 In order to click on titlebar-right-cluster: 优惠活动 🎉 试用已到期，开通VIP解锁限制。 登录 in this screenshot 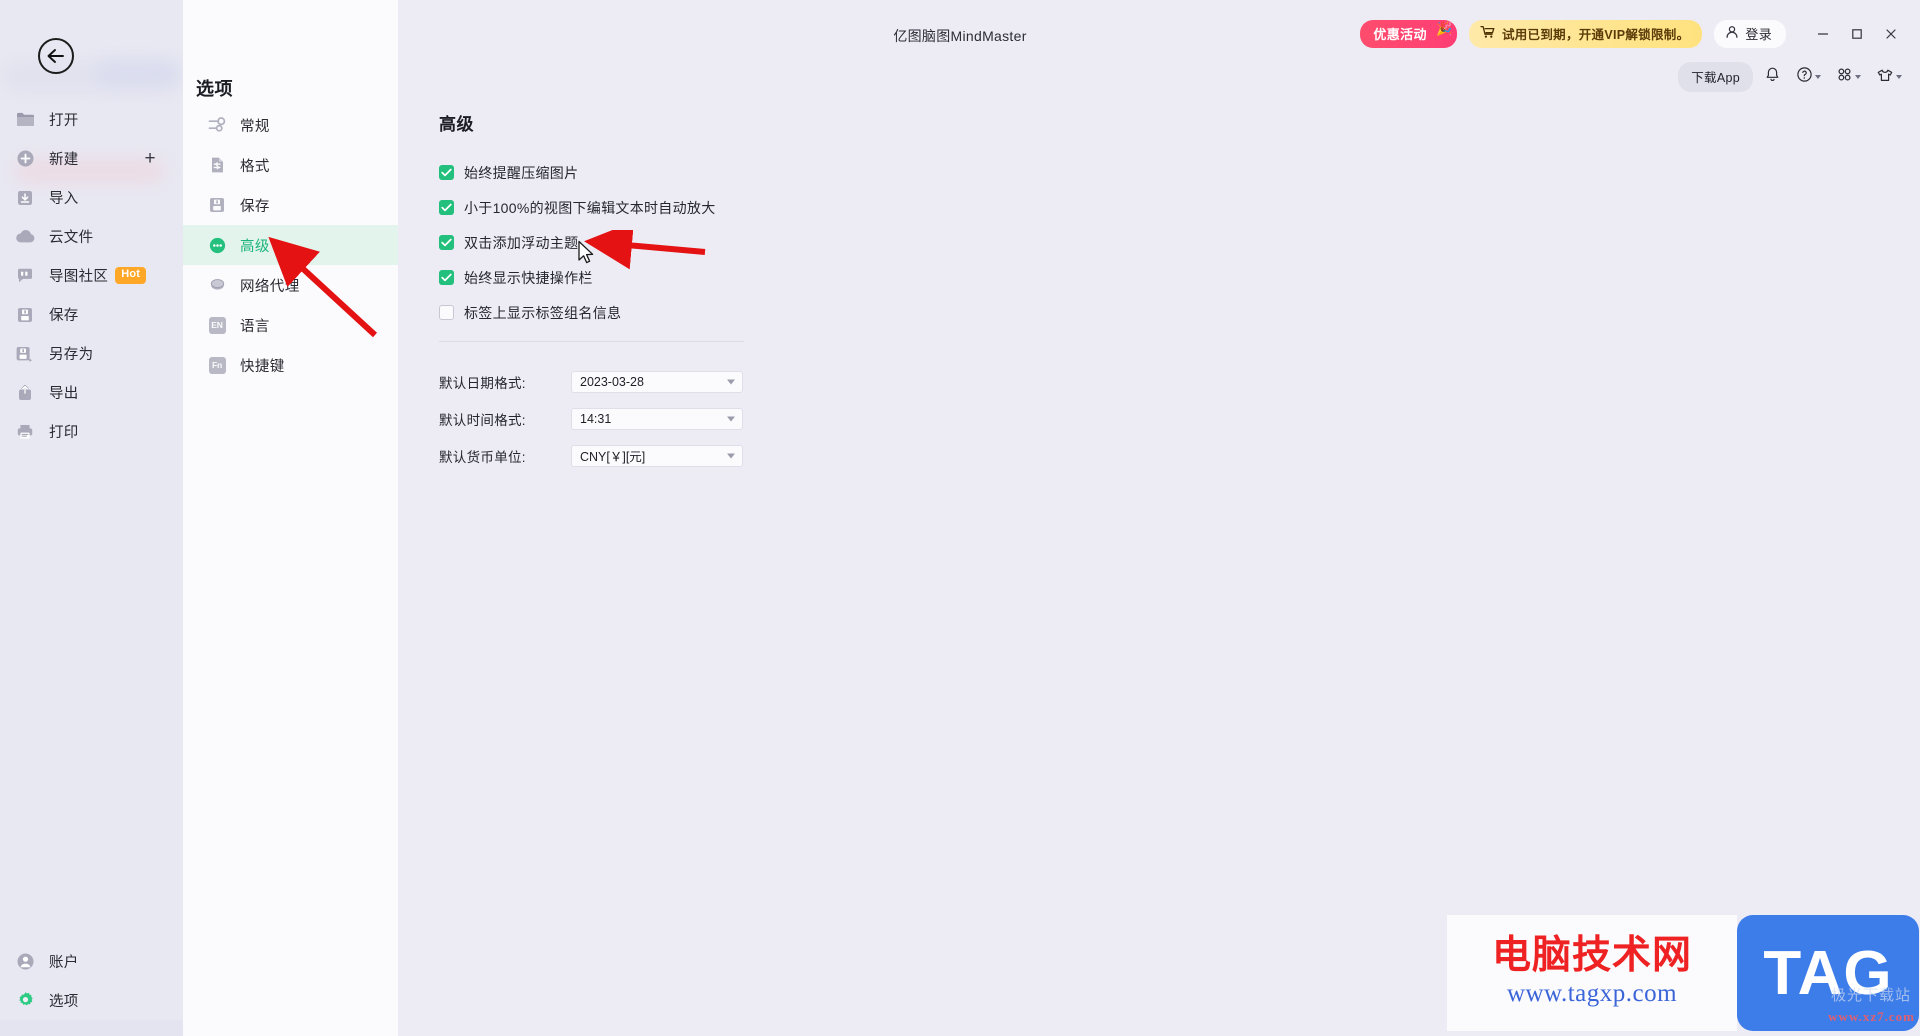, I will do `click(1633, 34)`.